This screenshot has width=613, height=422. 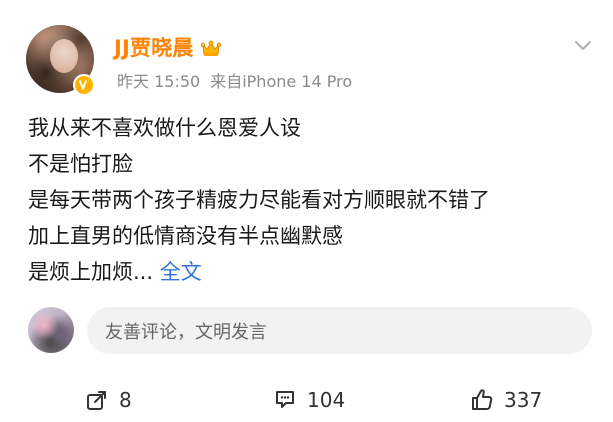 I want to click on comment-icon, so click(x=285, y=400).